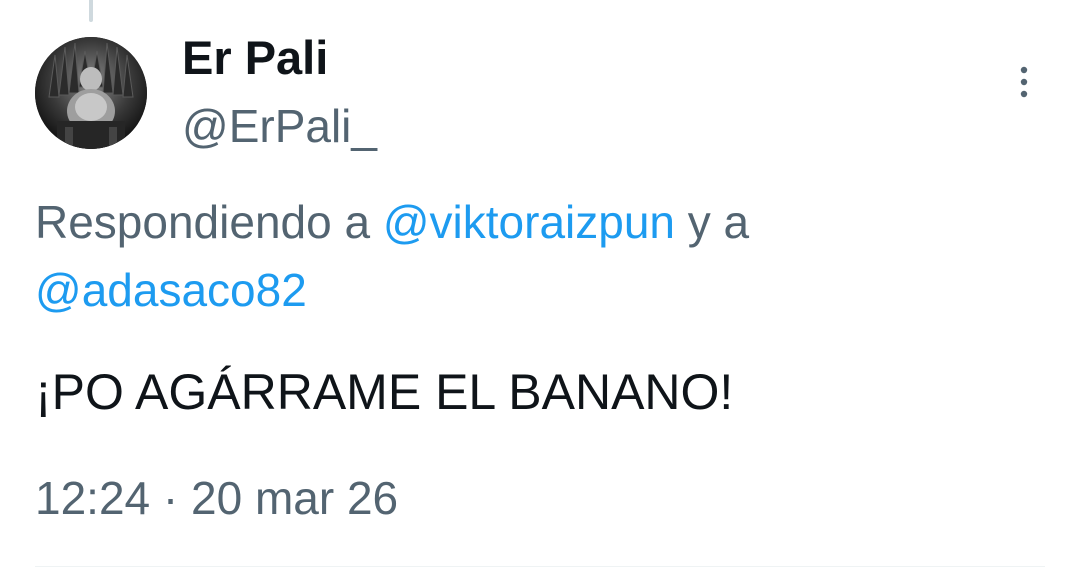 The image size is (1080, 575). Describe the element at coordinates (255, 58) in the screenshot. I see `author-display-name: Er Pali` at that location.